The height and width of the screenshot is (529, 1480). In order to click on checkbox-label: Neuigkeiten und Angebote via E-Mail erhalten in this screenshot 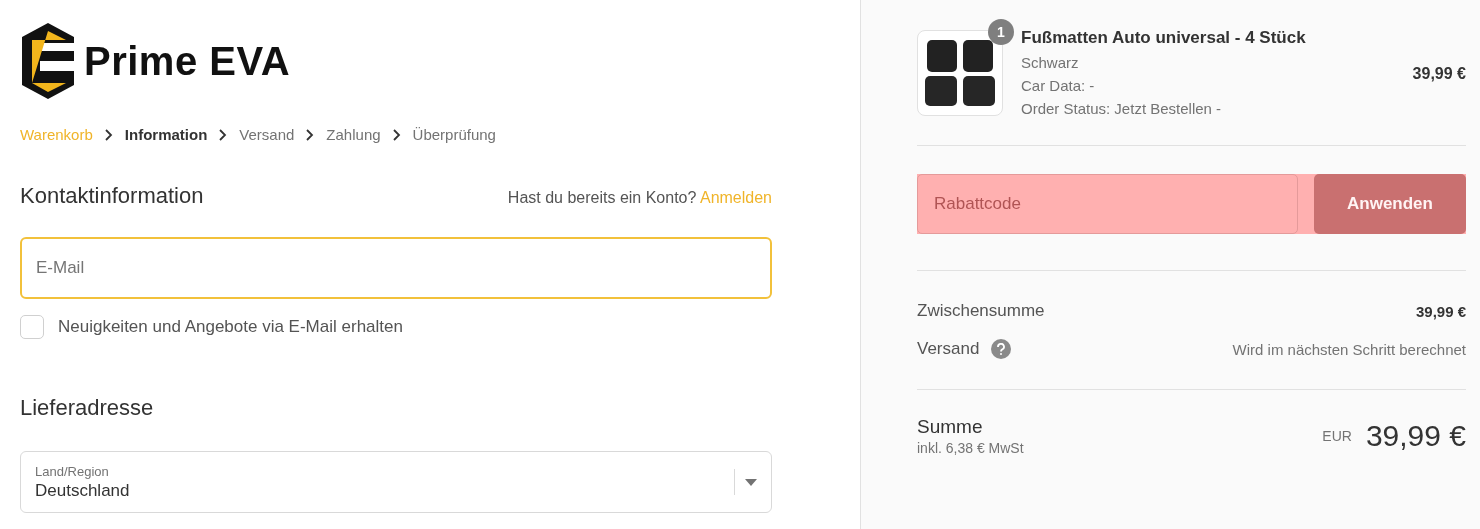, I will do `click(230, 327)`.